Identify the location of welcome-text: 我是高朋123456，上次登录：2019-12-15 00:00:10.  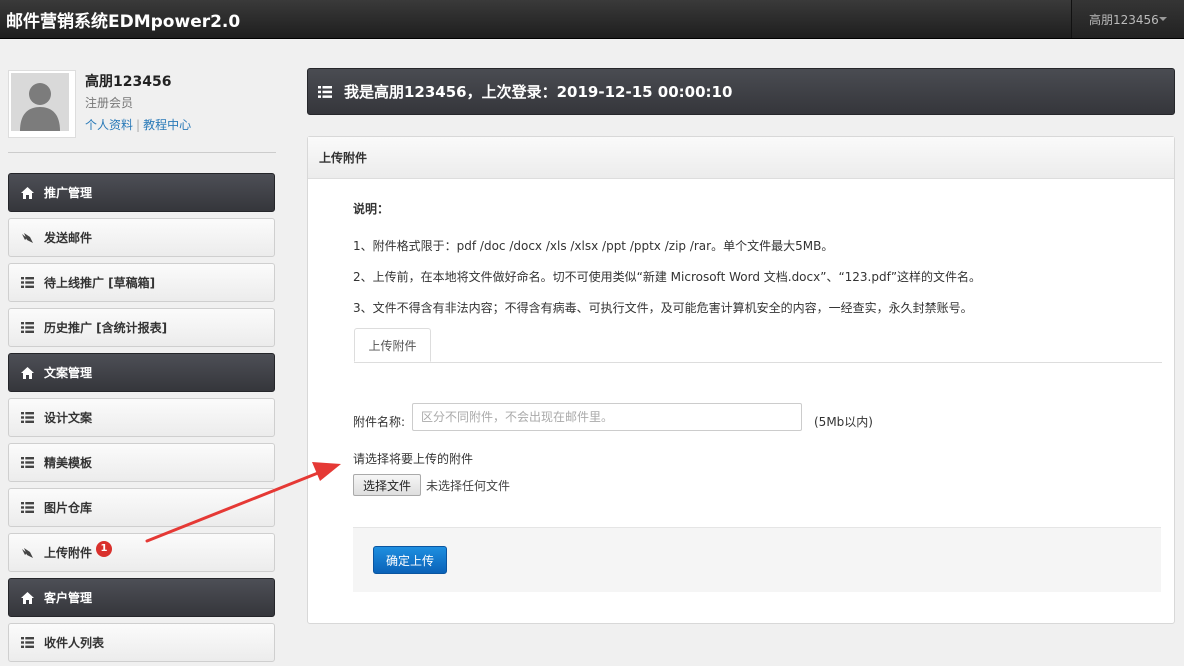
(538, 92).